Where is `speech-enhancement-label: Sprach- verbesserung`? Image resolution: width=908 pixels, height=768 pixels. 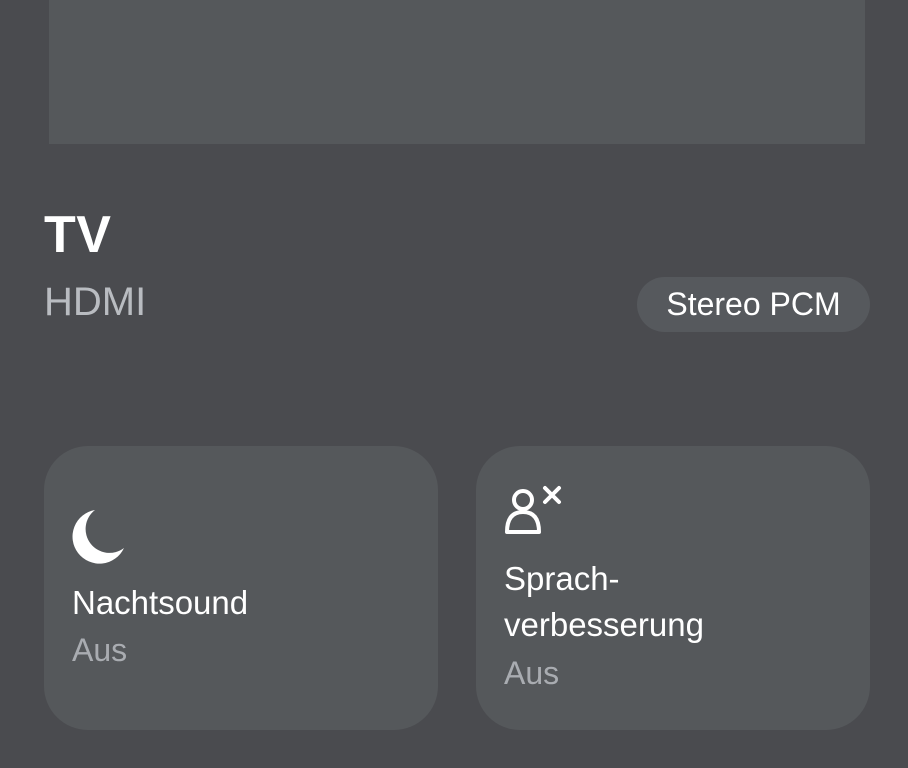 speech-enhancement-label: Sprach- verbesserung is located at coordinates (654, 602).